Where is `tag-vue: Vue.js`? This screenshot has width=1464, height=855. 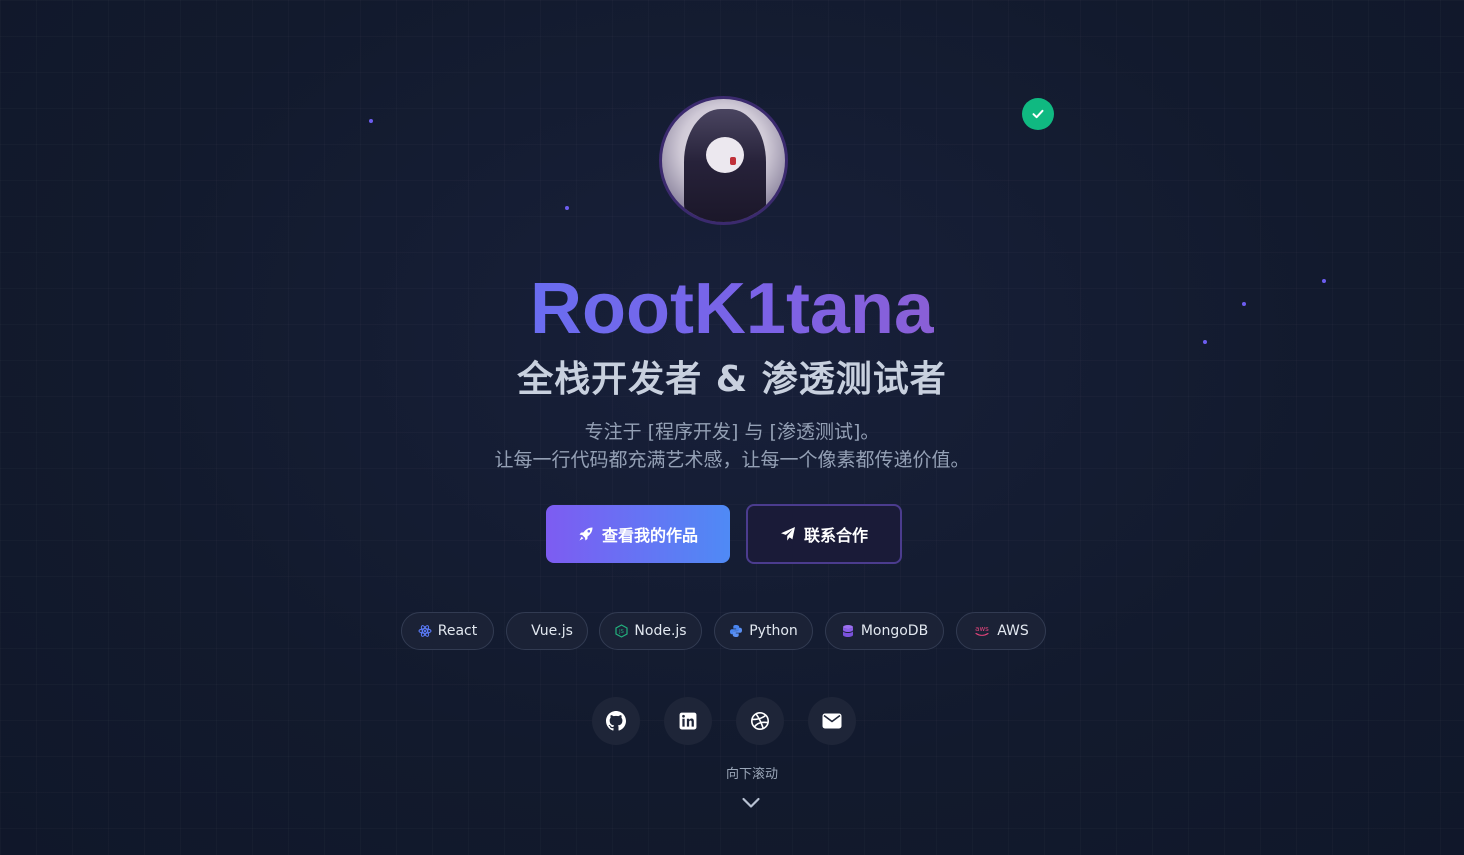
tag-vue: Vue.js is located at coordinates (547, 631).